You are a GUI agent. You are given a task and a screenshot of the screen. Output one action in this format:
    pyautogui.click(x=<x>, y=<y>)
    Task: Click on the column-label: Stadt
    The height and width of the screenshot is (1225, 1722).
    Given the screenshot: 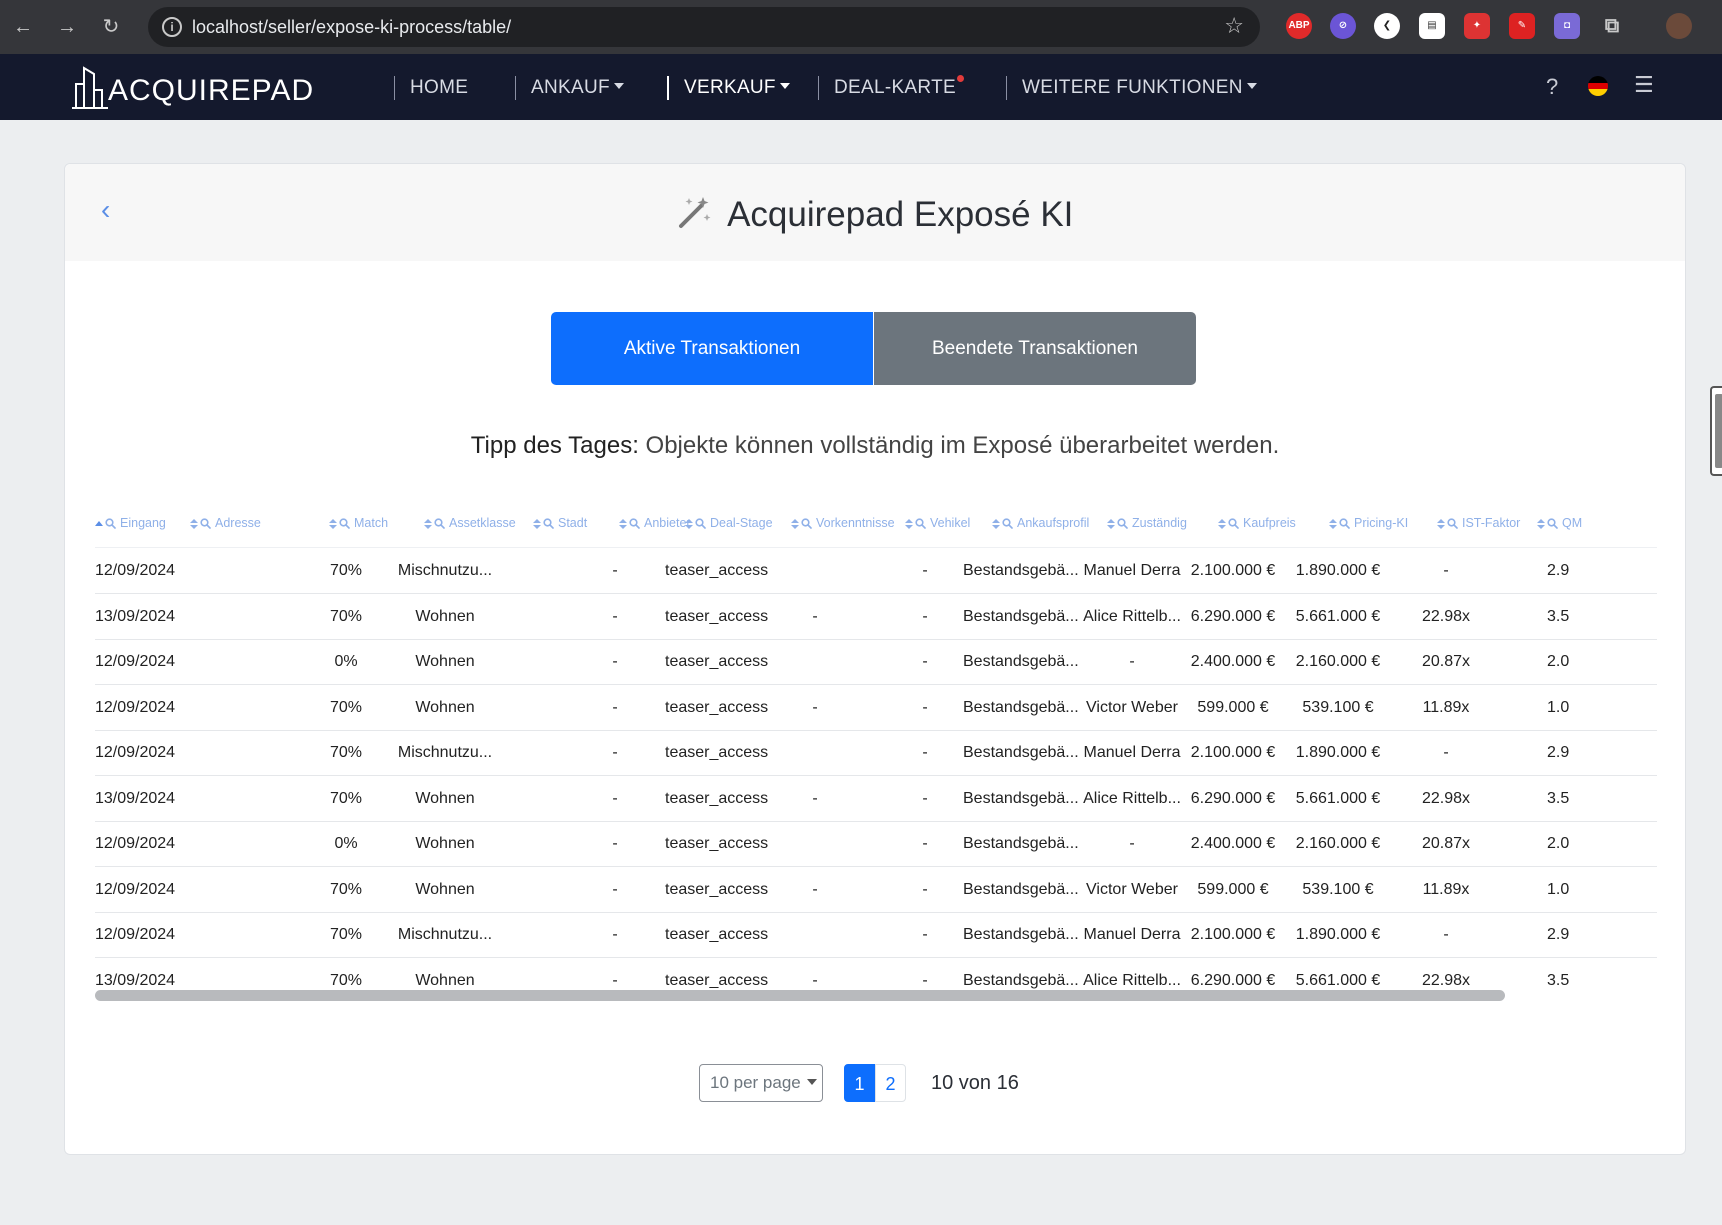 What is the action you would take?
    pyautogui.click(x=573, y=523)
    